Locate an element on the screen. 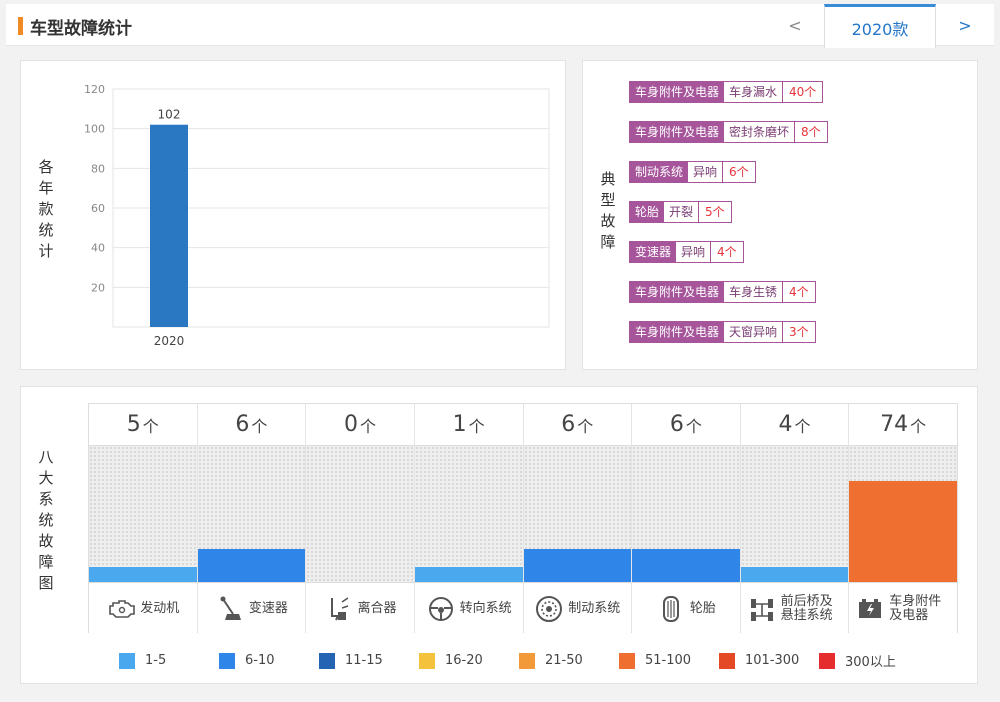  y-tick-label: 80 is located at coordinates (98, 168).